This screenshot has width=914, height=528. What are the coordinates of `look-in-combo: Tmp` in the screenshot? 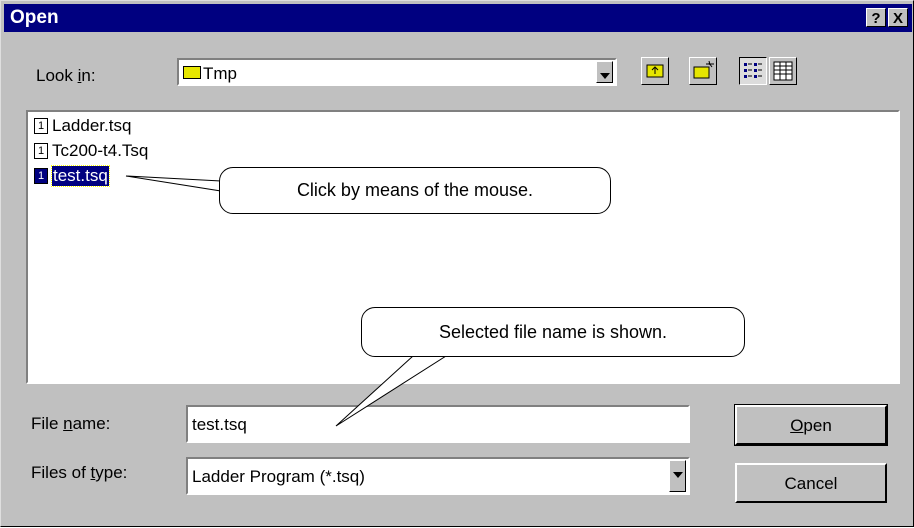 It's located at (397, 72).